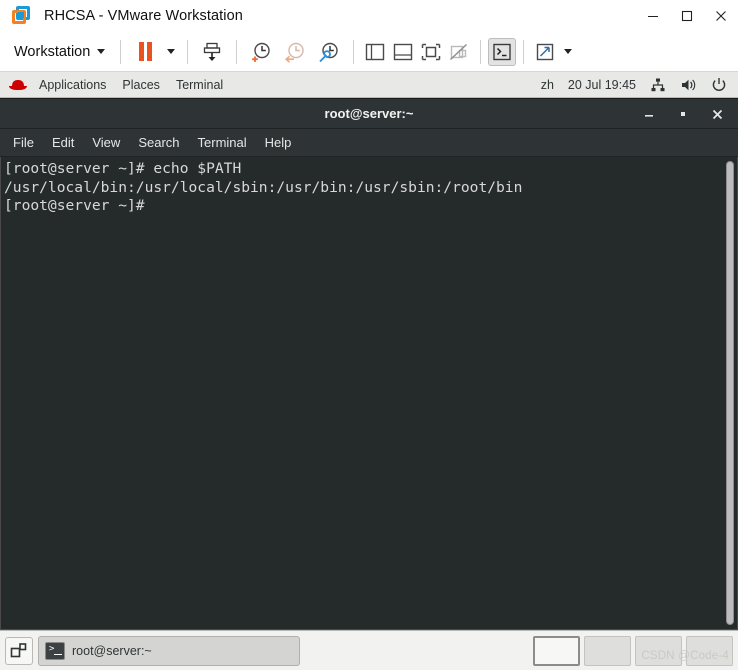 This screenshot has width=738, height=670. I want to click on maximize-icon, so click(687, 16).